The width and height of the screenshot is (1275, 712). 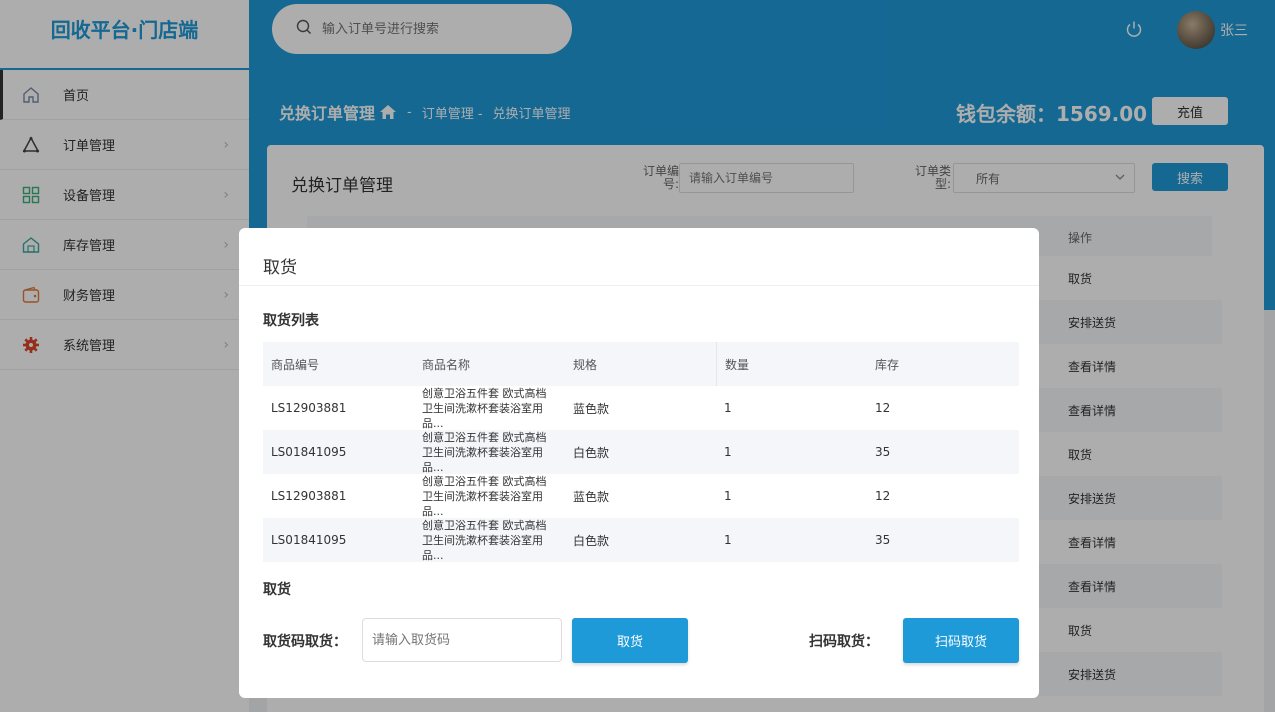 What do you see at coordinates (887, 364) in the screenshot?
I see `column-header: 库存` at bounding box center [887, 364].